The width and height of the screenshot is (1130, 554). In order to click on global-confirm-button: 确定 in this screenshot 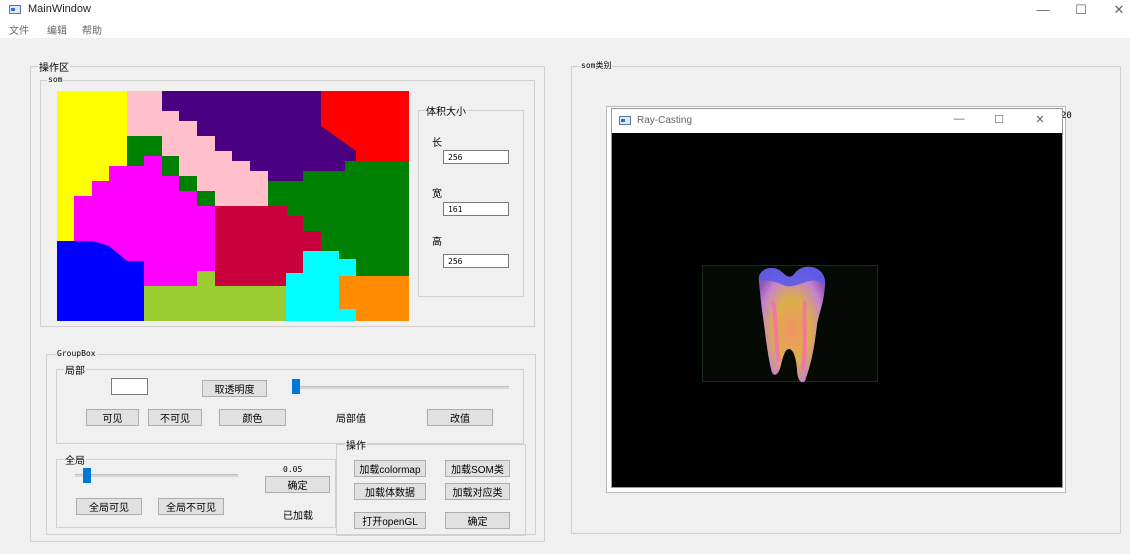, I will do `click(297, 484)`.